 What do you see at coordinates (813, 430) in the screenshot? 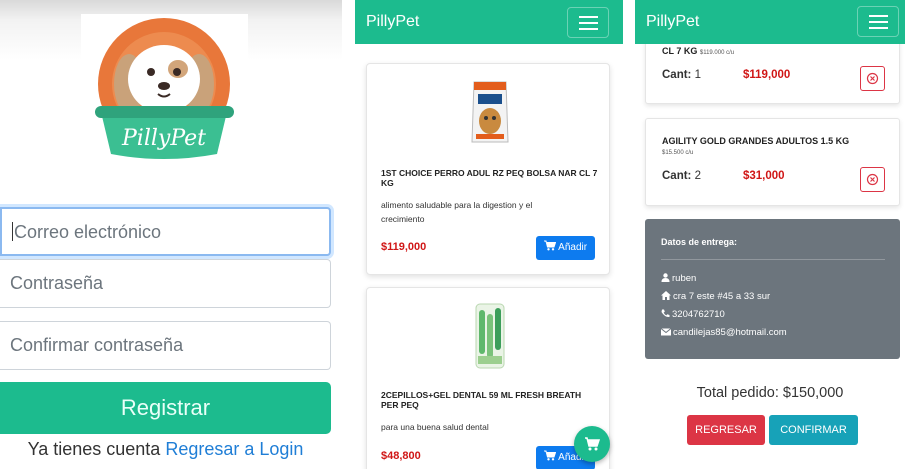
I see `confirm-button: CONFIRMAR` at bounding box center [813, 430].